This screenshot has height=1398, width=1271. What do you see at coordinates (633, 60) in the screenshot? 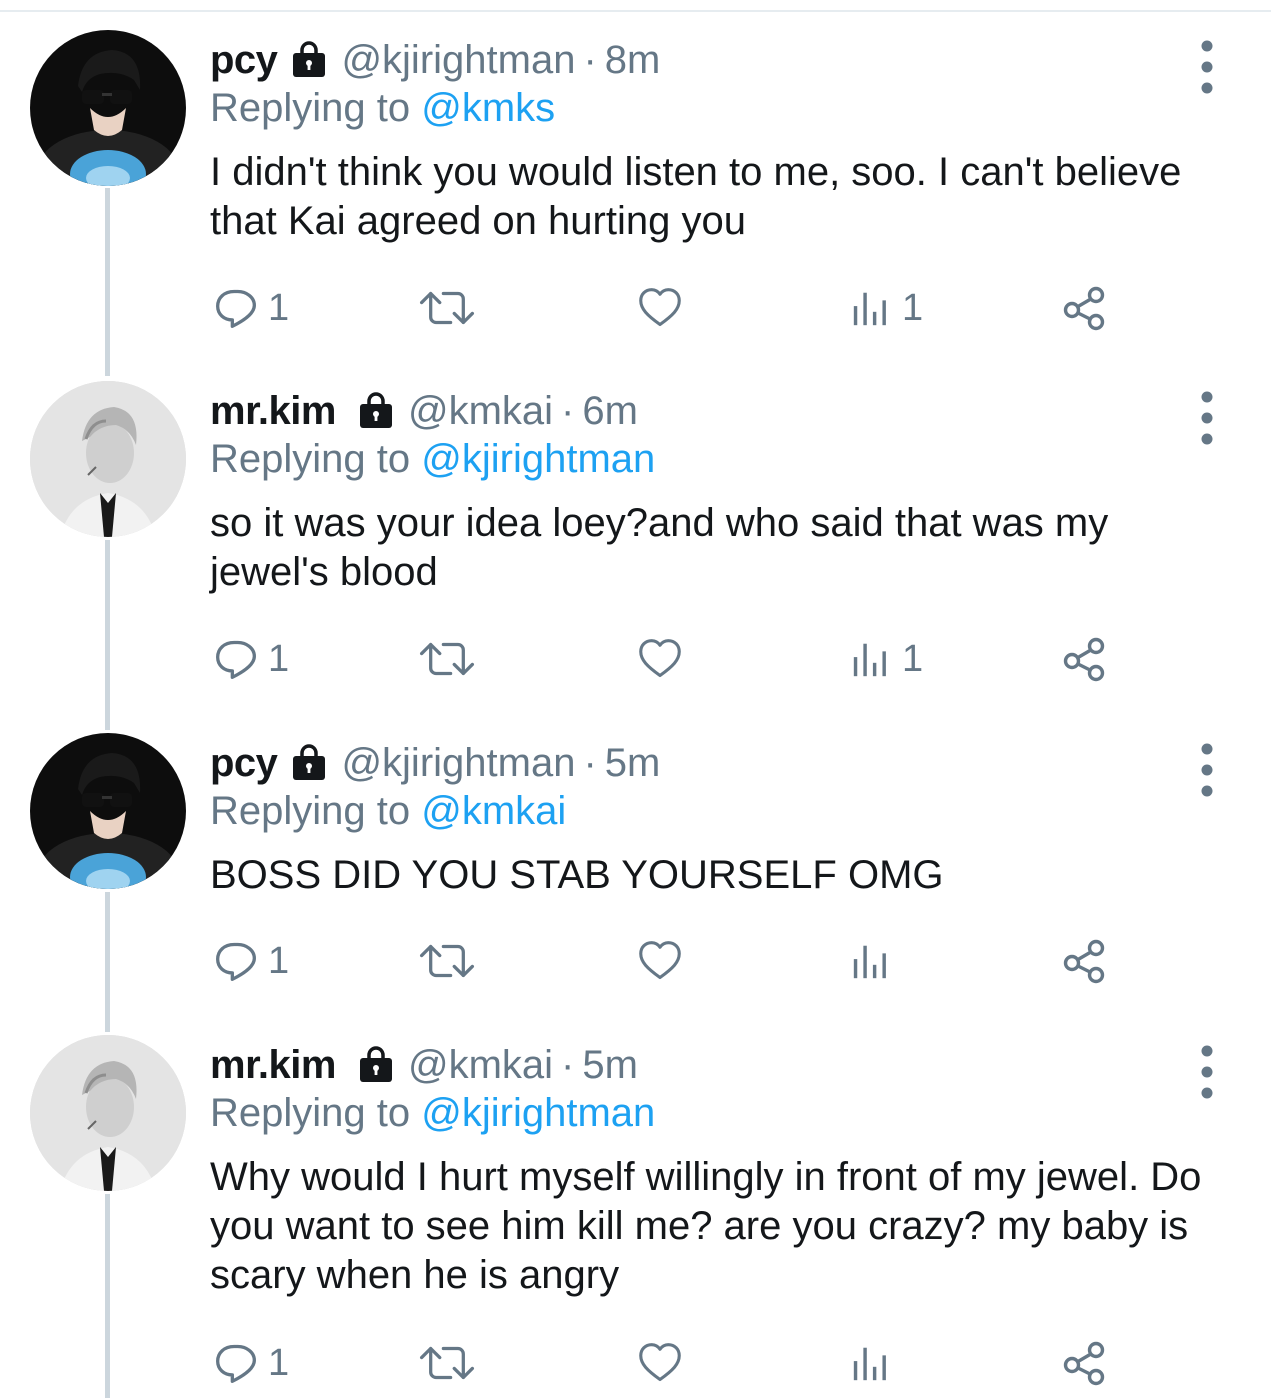
I see `timestamp: 8m` at bounding box center [633, 60].